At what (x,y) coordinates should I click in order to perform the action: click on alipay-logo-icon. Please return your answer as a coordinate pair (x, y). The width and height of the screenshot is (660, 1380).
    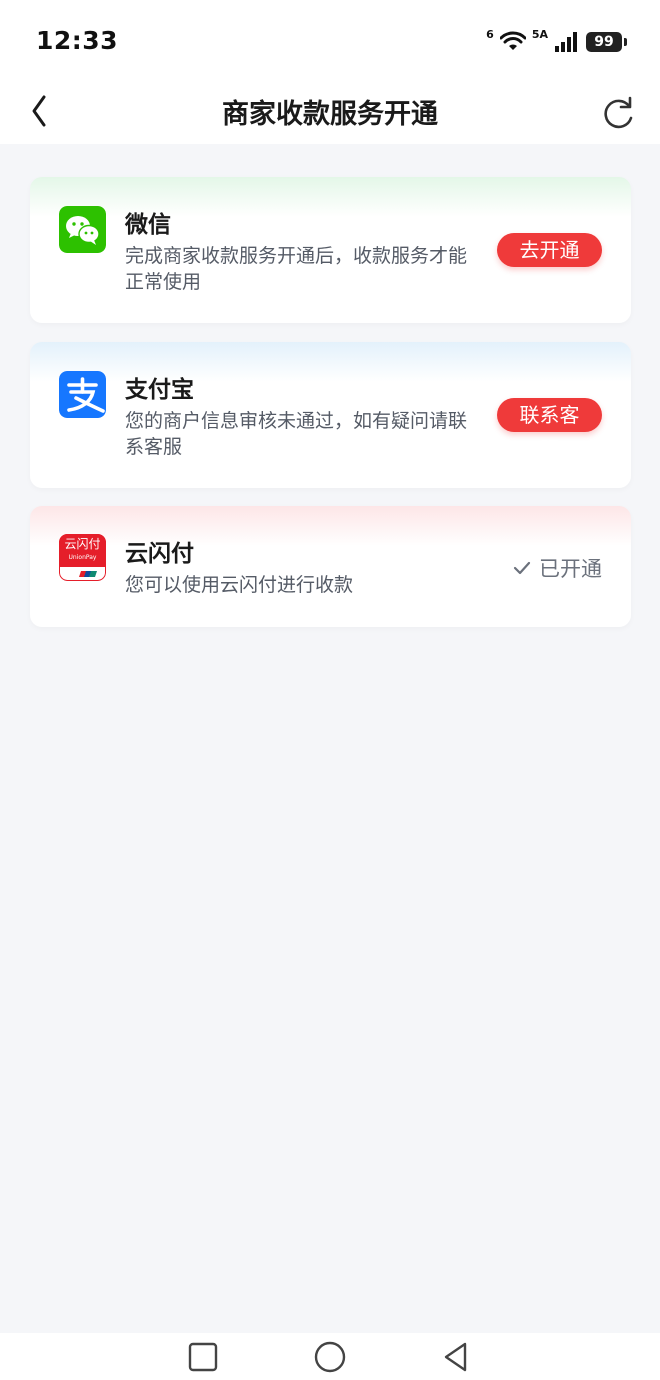
    Looking at the image, I should click on (82, 394).